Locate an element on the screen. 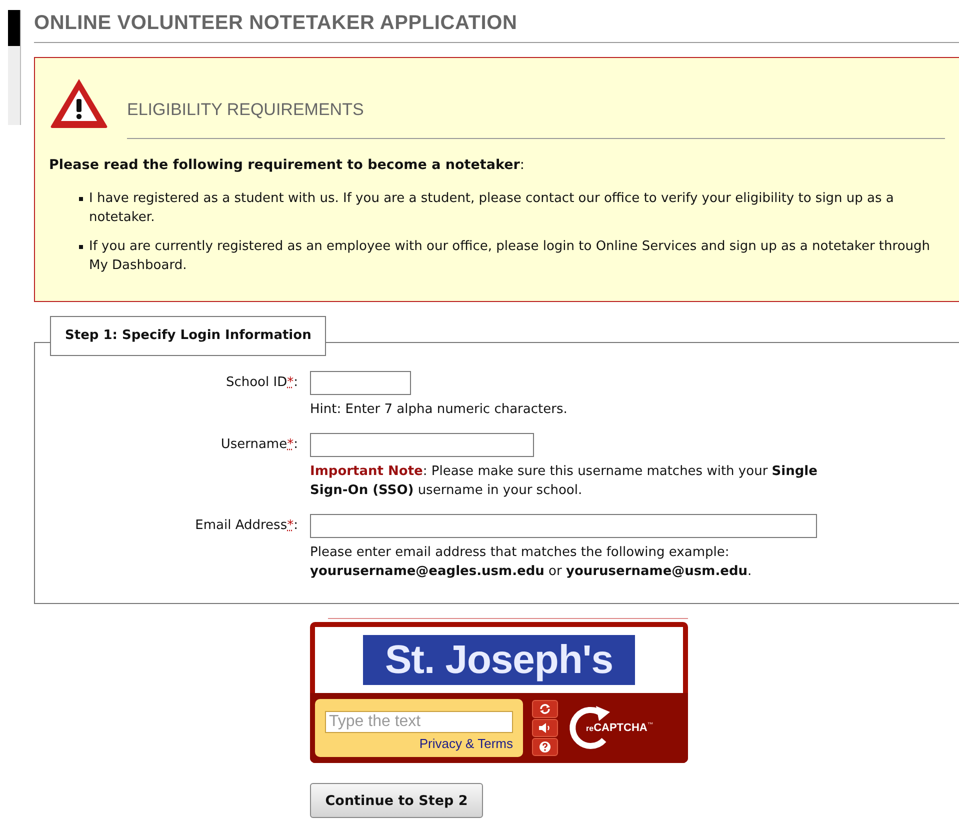 This screenshot has height=835, width=959. field-label: Username*: is located at coordinates (259, 445).